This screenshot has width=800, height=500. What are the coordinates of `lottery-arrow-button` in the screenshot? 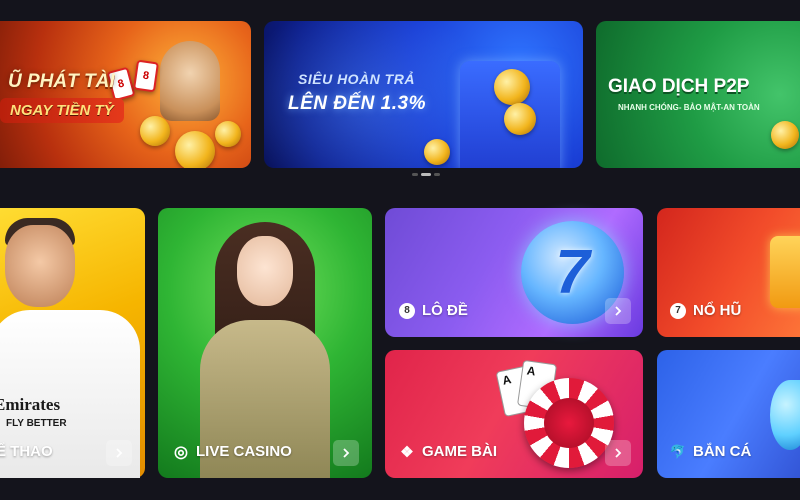 It's located at (618, 311).